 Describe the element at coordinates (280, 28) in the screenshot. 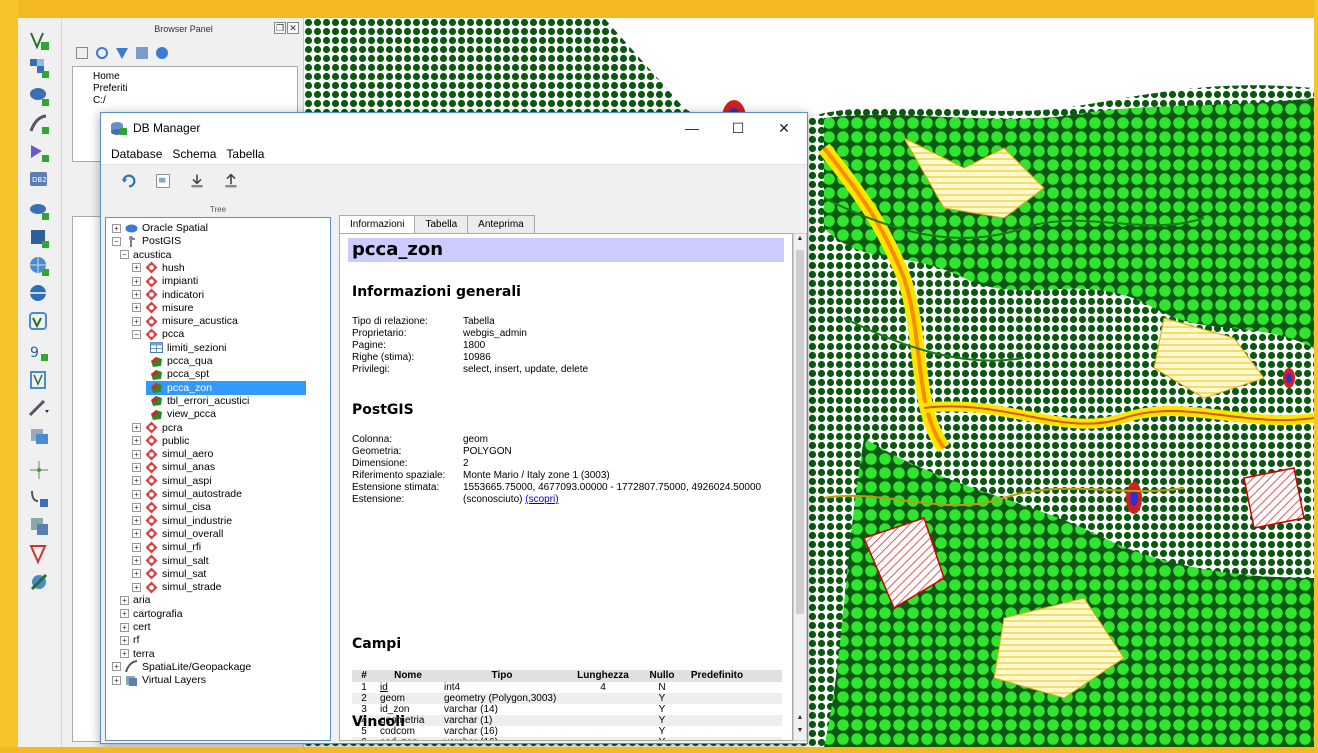

I see `float-panel-button: ❐` at that location.